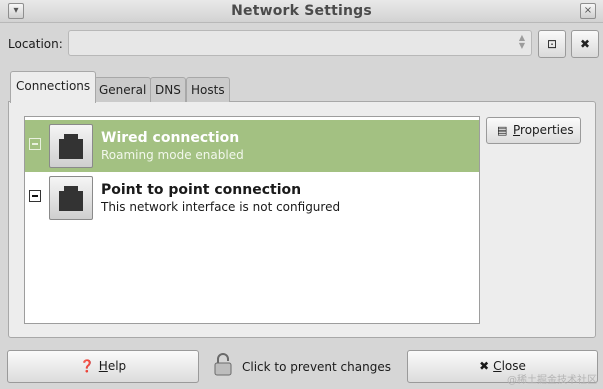 The image size is (603, 389). Describe the element at coordinates (112, 366) in the screenshot. I see `help-label: Help` at that location.